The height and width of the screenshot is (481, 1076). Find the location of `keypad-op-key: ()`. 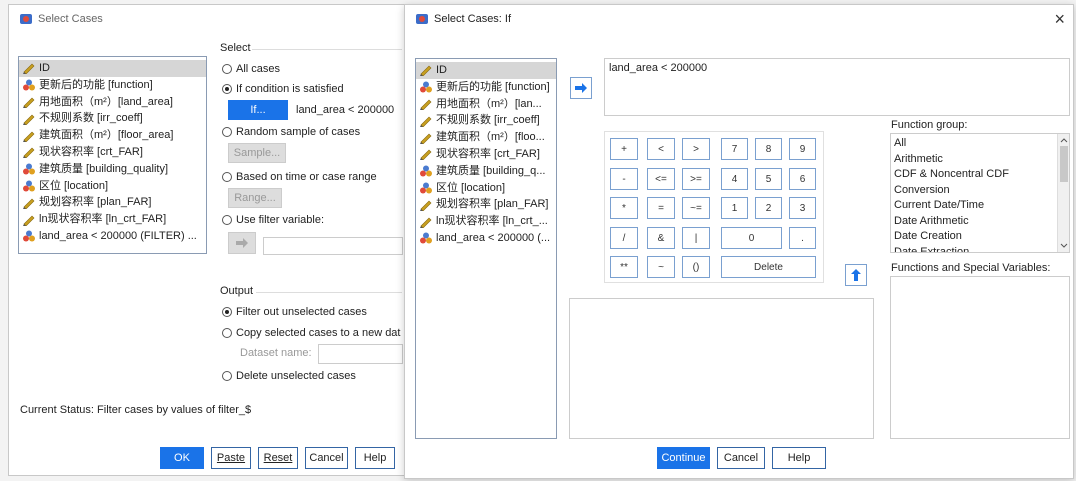

keypad-op-key: () is located at coordinates (696, 267).